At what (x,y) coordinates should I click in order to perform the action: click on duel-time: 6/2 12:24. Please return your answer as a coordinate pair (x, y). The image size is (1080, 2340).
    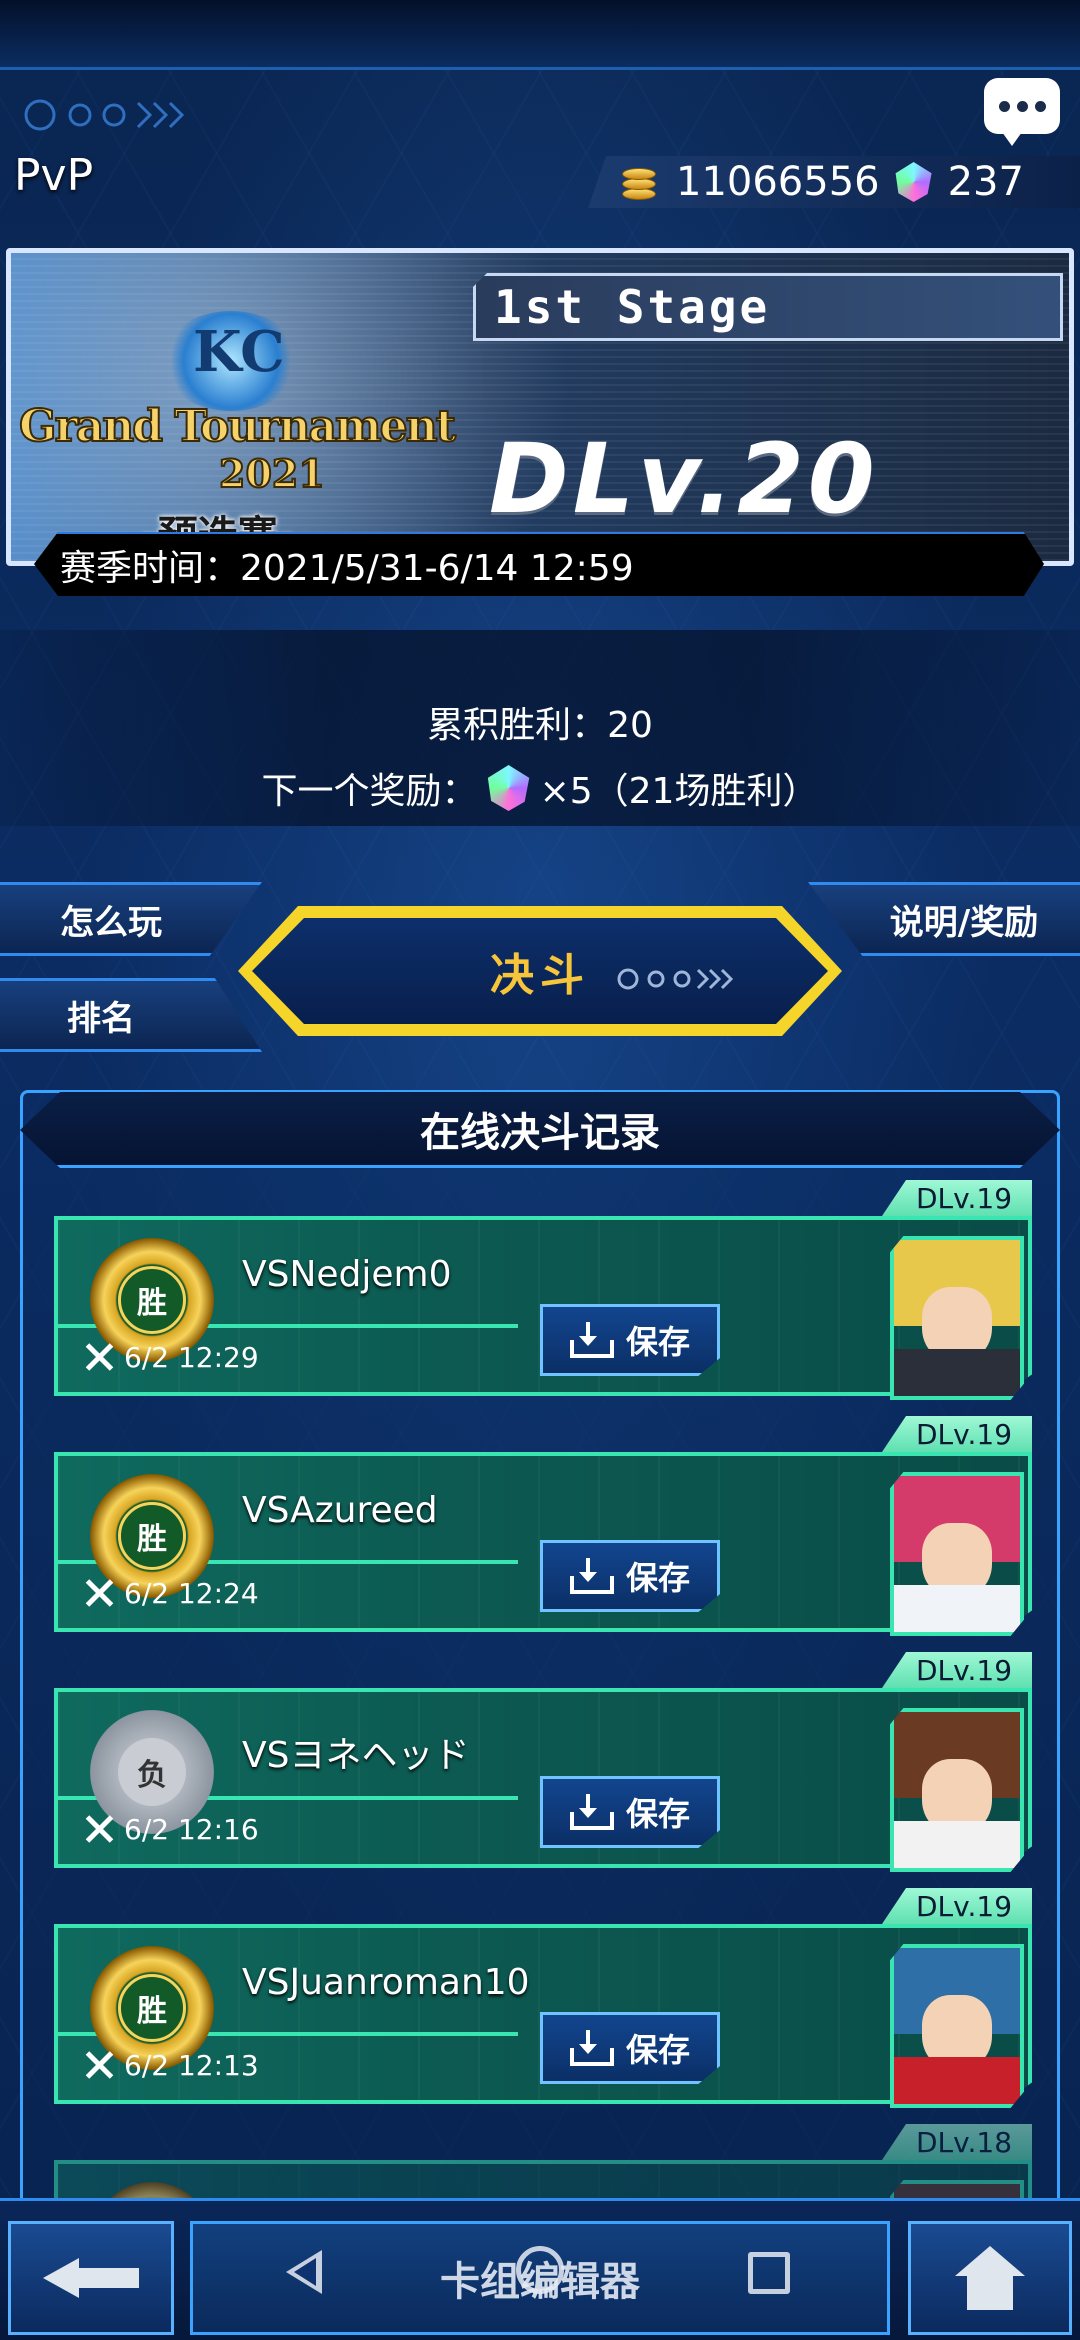
    Looking at the image, I should click on (170, 1593).